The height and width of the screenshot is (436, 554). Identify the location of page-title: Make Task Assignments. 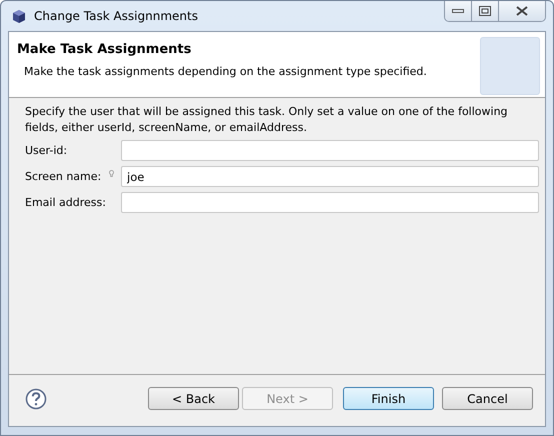
(104, 49).